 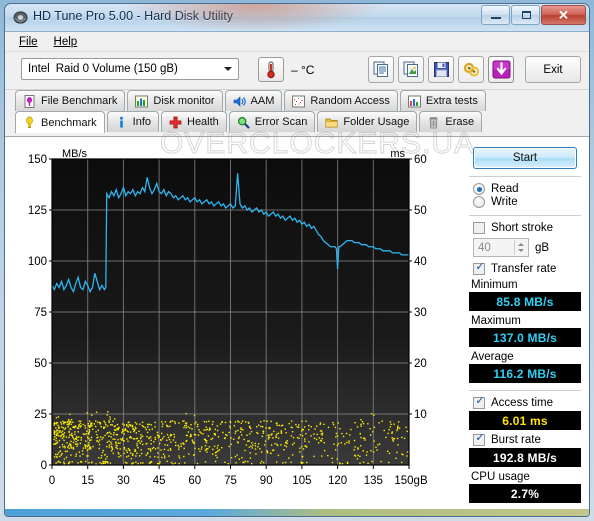 What do you see at coordinates (528, 202) in the screenshot?
I see `radio-write: Write` at bounding box center [528, 202].